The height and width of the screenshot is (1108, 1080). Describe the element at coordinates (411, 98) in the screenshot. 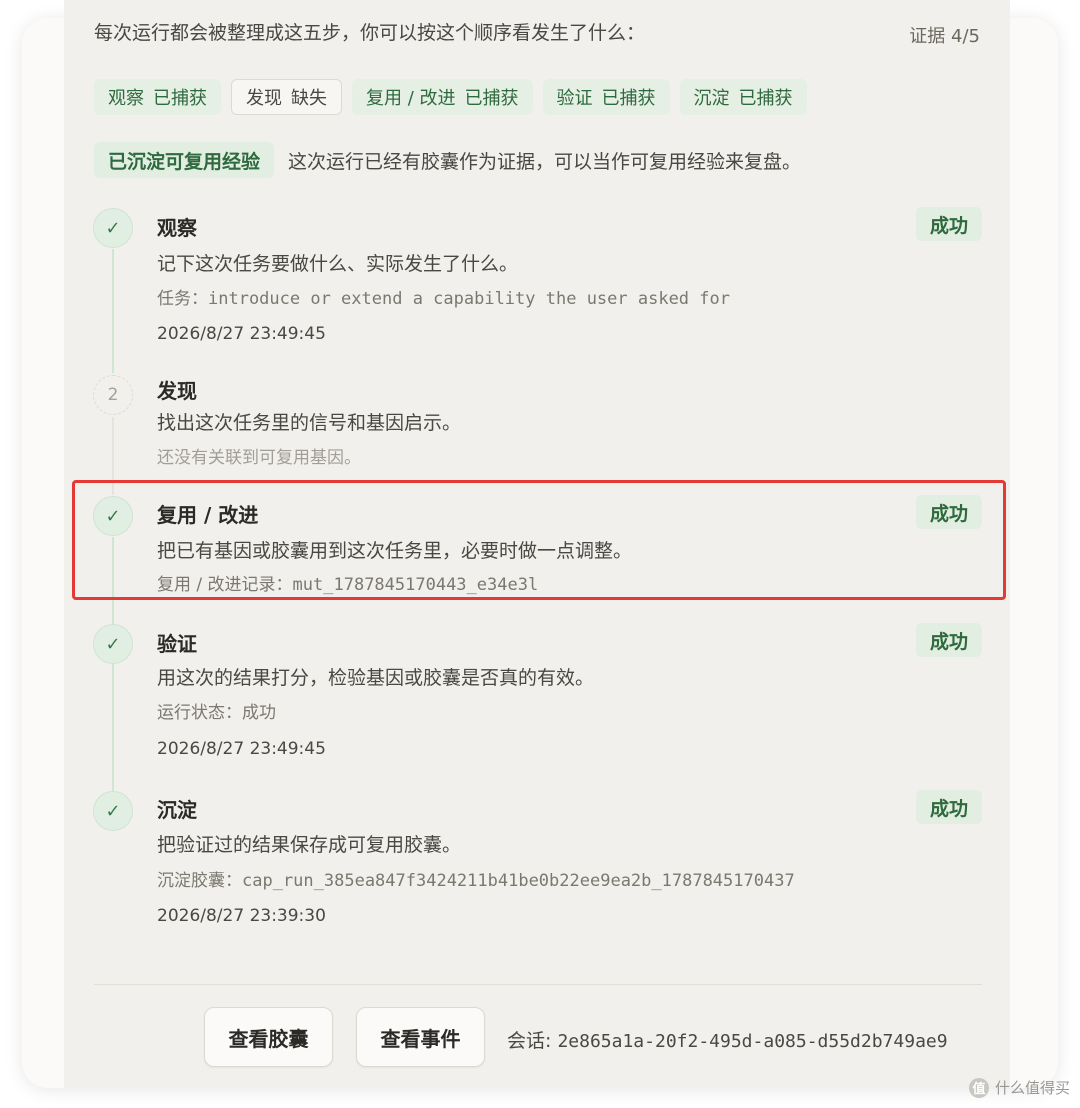

I see `chip-label: 复用 / 改进` at that location.